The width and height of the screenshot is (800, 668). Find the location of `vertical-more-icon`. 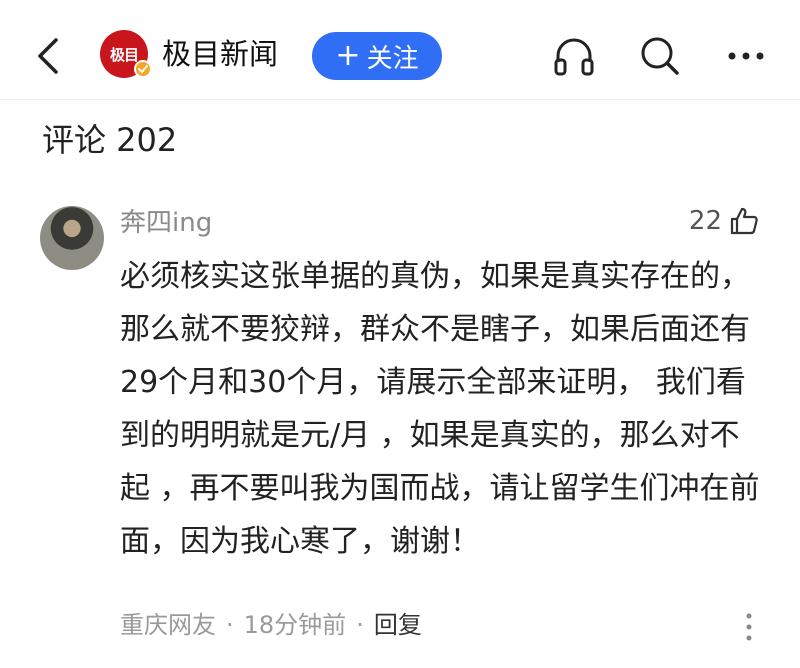

vertical-more-icon is located at coordinates (749, 627).